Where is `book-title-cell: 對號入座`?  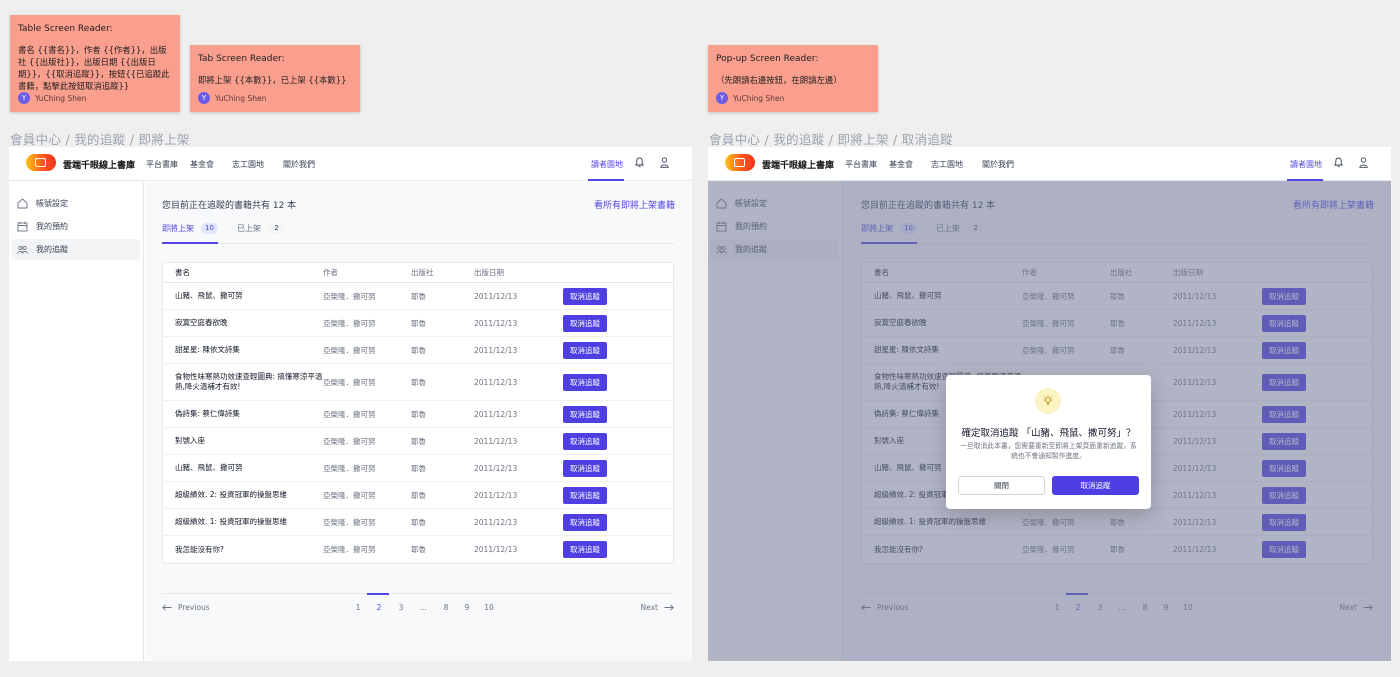 book-title-cell: 對號入座 is located at coordinates (190, 440).